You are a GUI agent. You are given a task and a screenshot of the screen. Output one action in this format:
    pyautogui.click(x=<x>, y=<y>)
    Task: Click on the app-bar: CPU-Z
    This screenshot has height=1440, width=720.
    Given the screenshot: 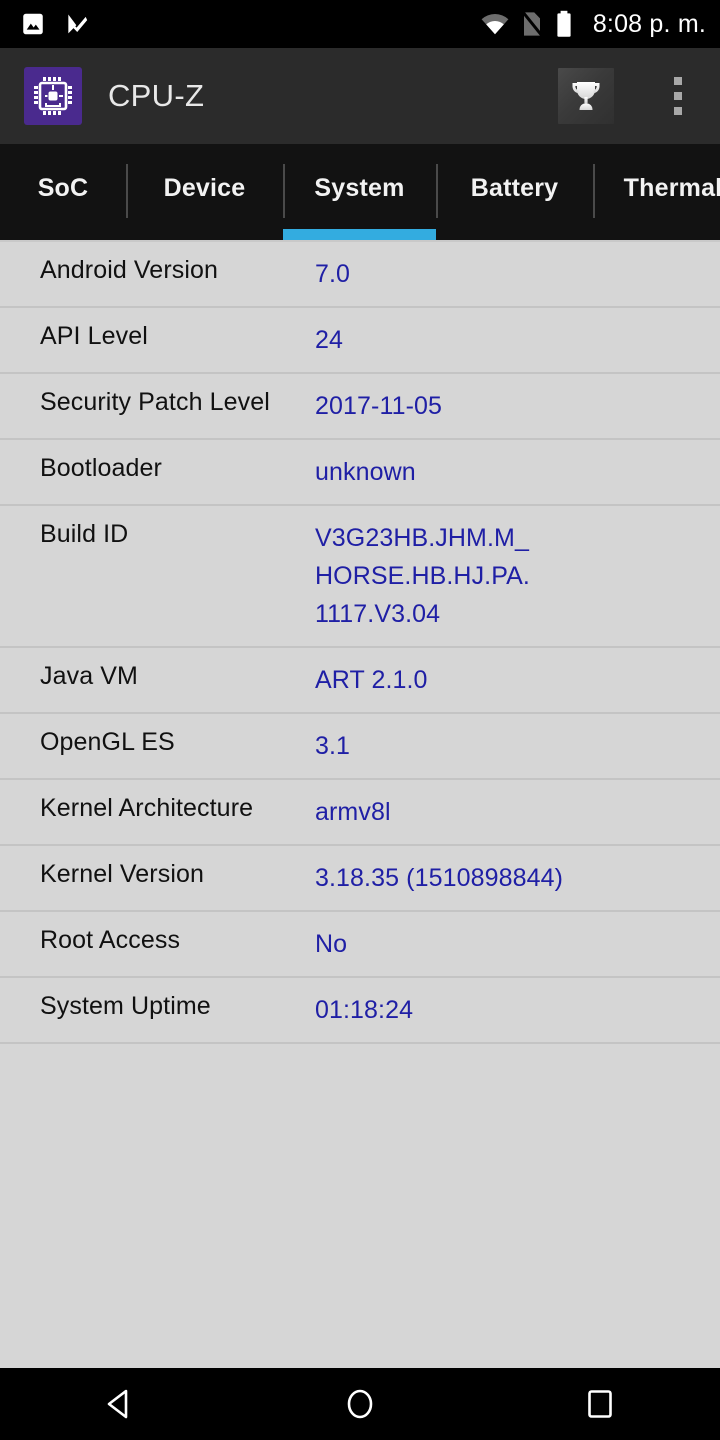 What is the action you would take?
    pyautogui.click(x=360, y=96)
    